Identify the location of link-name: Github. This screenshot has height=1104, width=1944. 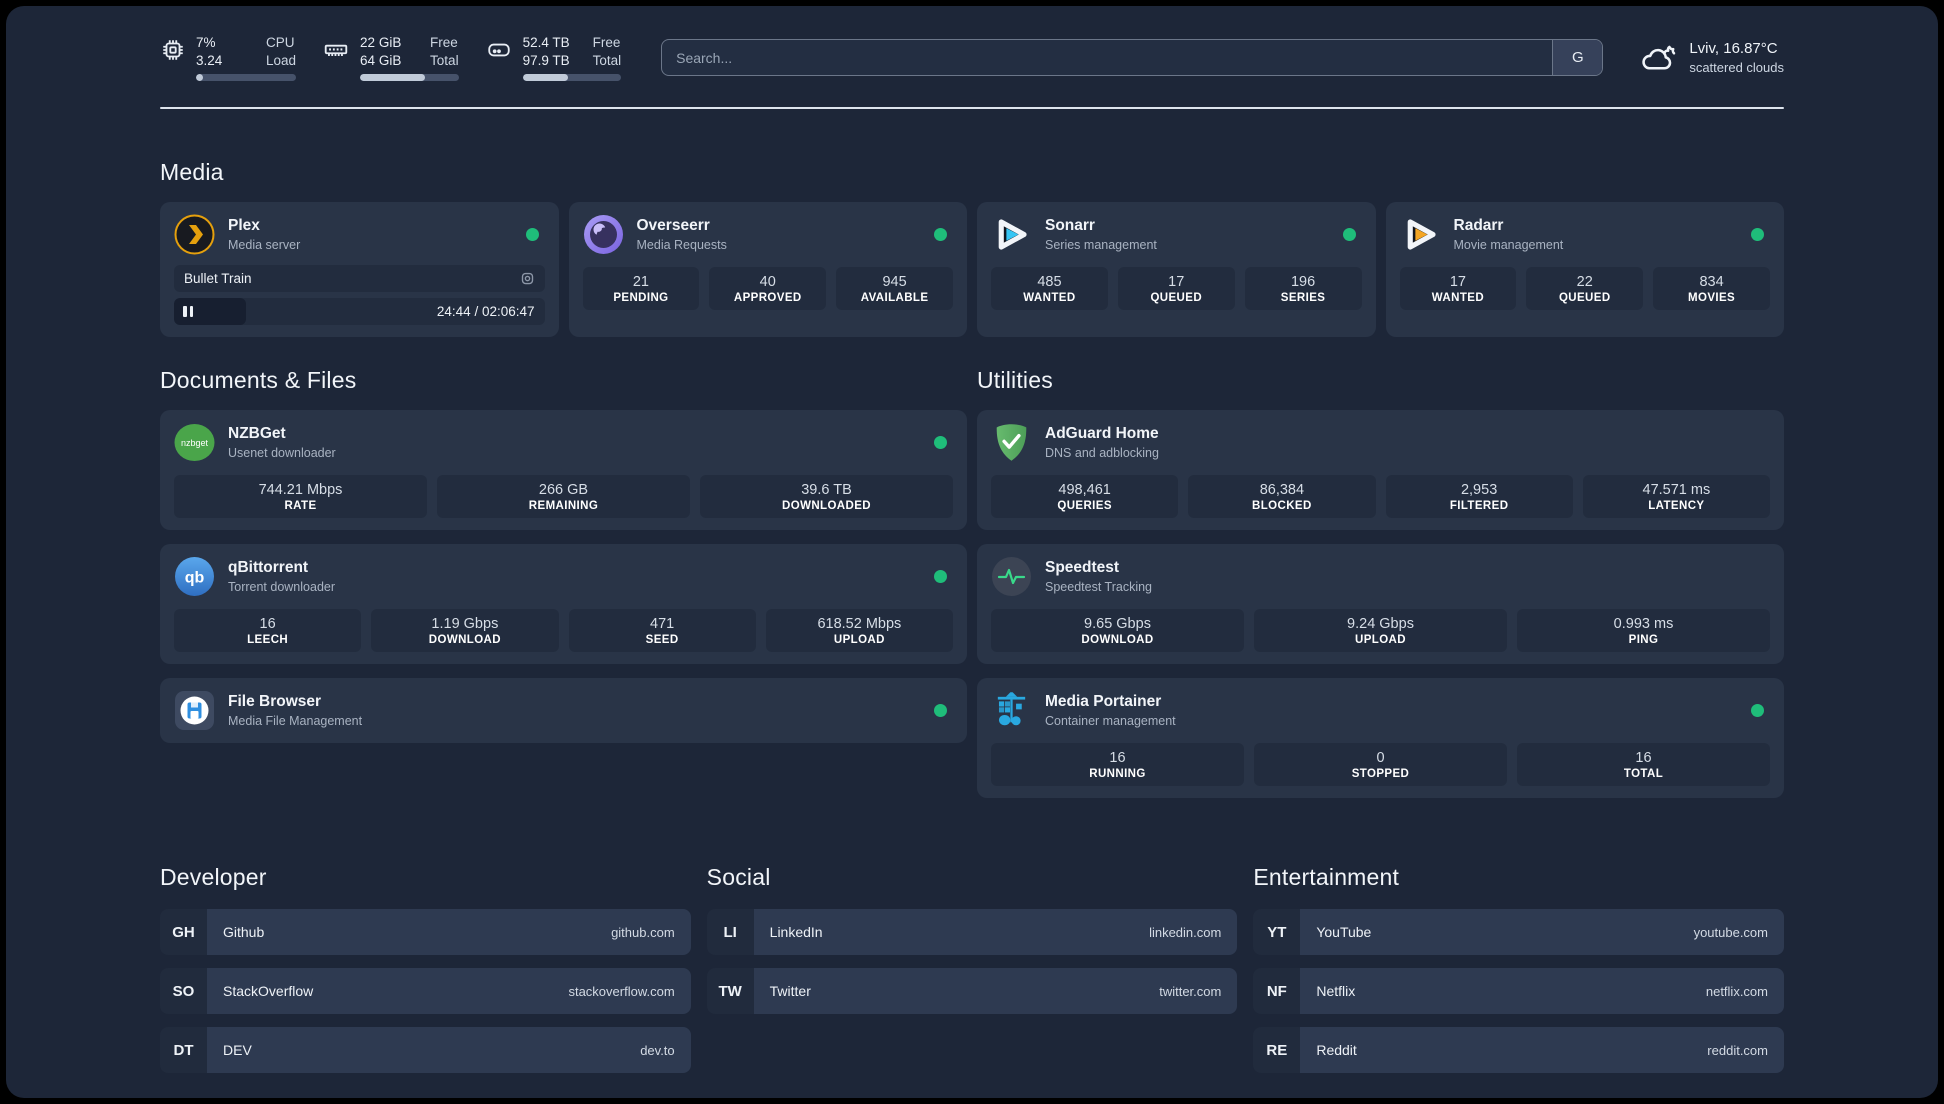
(244, 932).